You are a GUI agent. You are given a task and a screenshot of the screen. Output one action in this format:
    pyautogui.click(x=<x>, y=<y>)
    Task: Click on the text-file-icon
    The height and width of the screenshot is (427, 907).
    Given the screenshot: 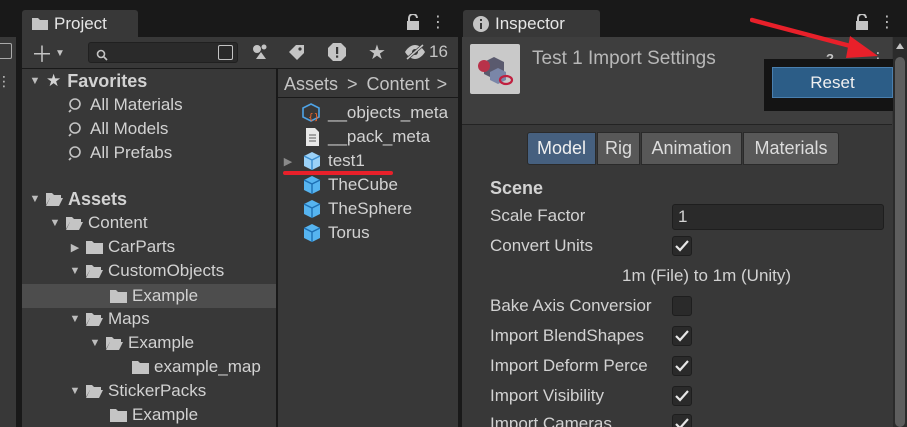 What is the action you would take?
    pyautogui.click(x=312, y=137)
    